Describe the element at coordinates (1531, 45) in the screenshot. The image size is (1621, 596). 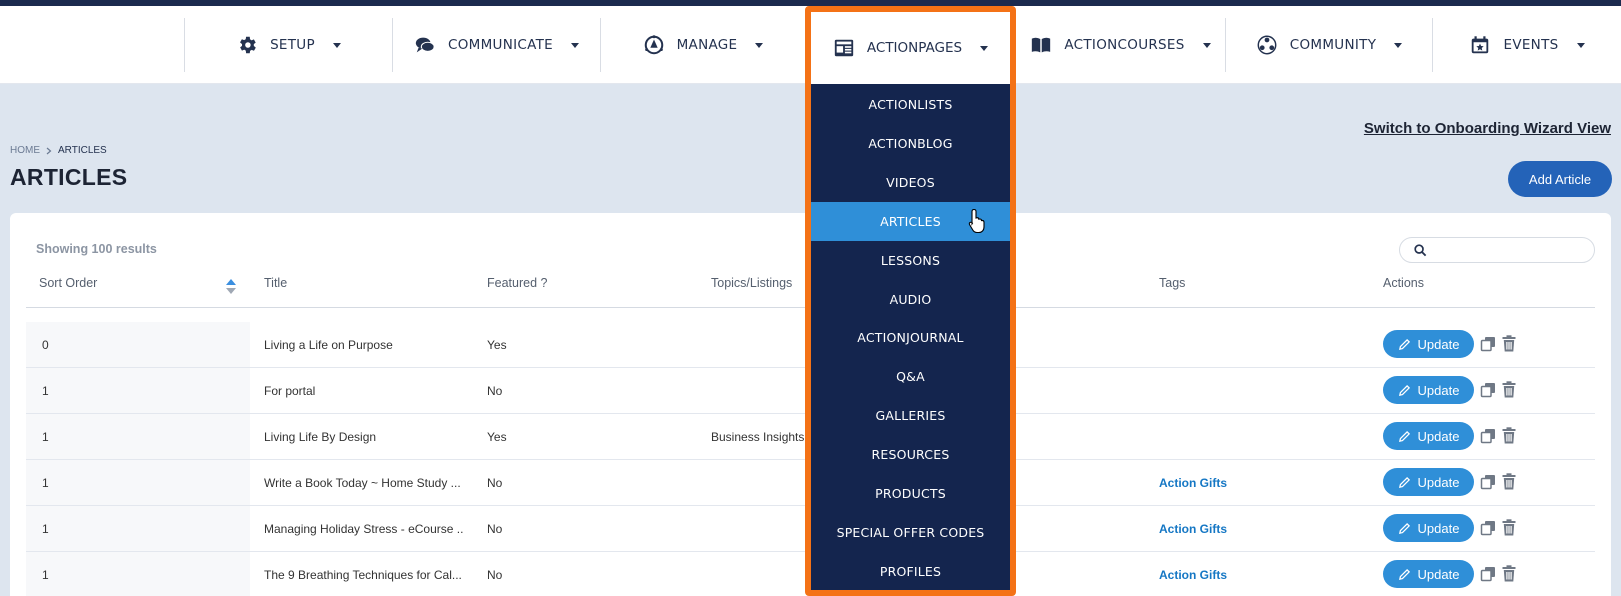
I see `nav-label: EVENTS` at that location.